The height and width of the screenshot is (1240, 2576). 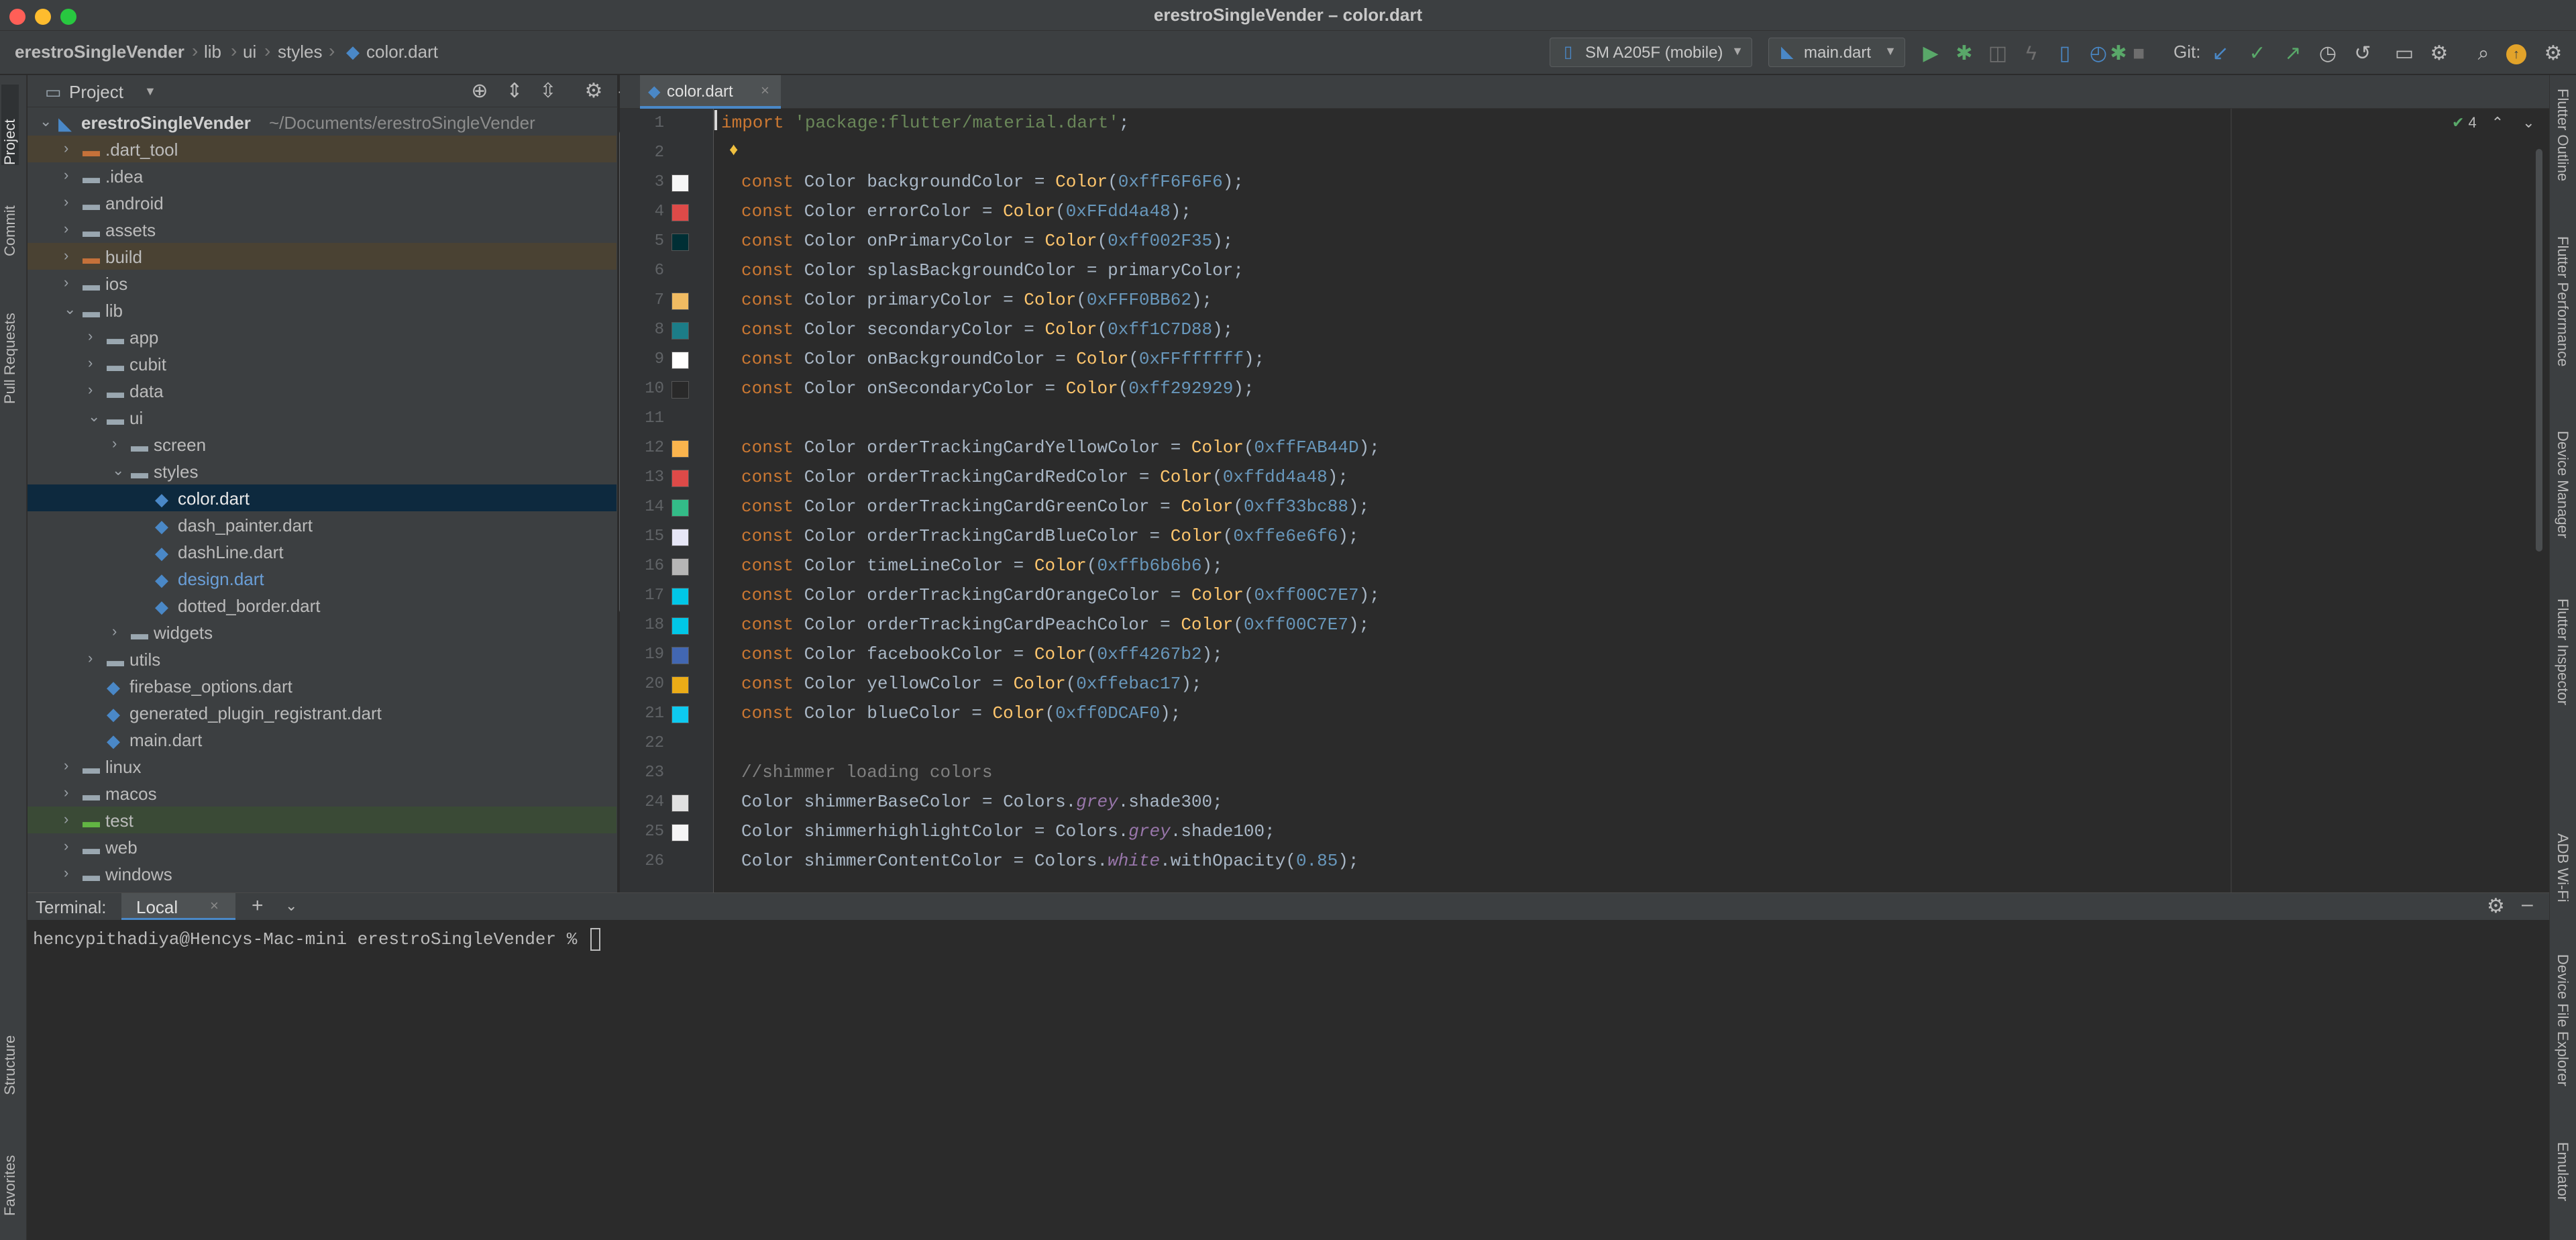 I want to click on adb-wifi-tool-tab: ADB Wi-Fi, so click(x=2562, y=867).